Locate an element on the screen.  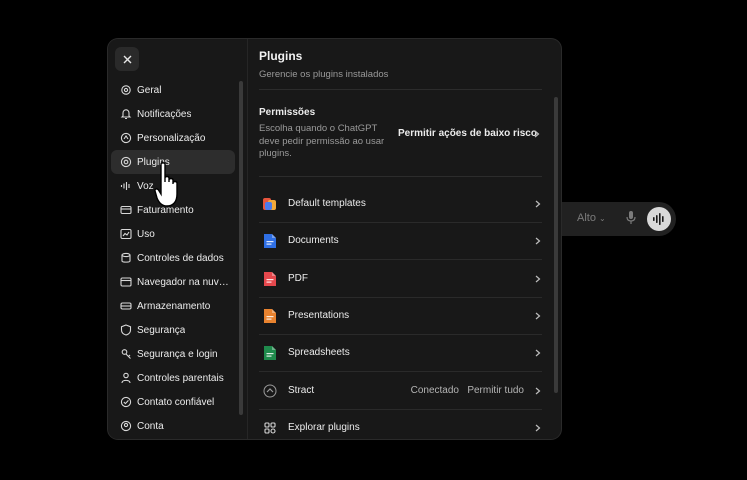
sidebar-item: Armazenamento is located at coordinates (173, 306).